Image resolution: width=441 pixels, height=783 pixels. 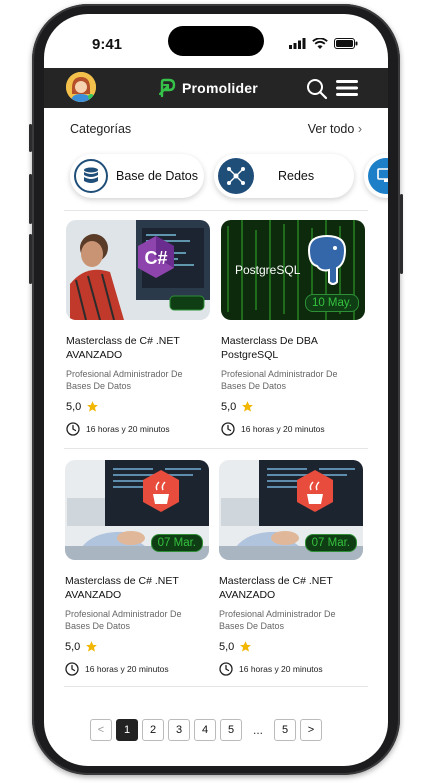 I want to click on search-icon, so click(x=317, y=89).